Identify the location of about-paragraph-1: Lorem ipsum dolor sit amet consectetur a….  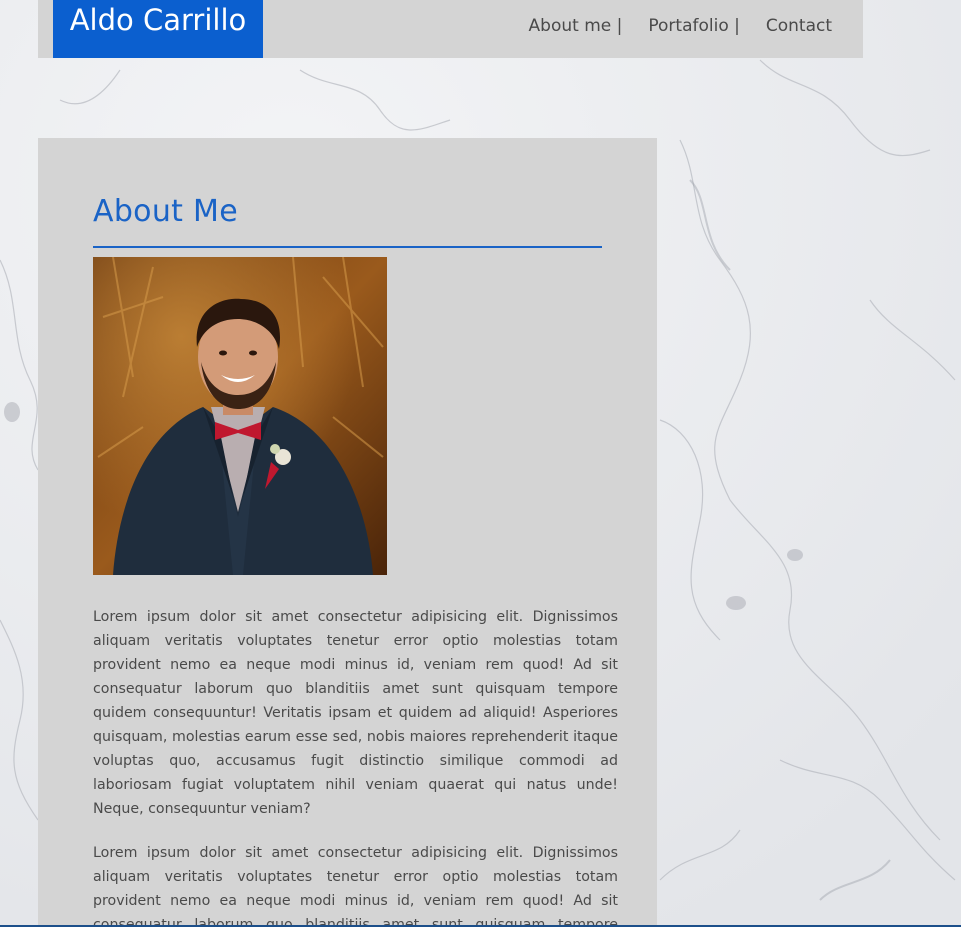
(355, 713).